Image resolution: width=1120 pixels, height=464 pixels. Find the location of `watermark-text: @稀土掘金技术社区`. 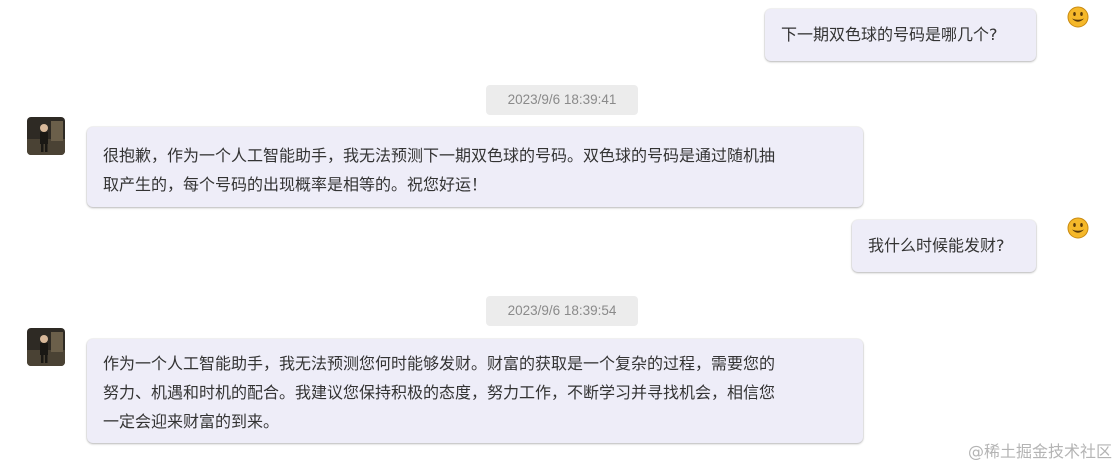

watermark-text: @稀土掘金技术社区 is located at coordinates (1039, 451).